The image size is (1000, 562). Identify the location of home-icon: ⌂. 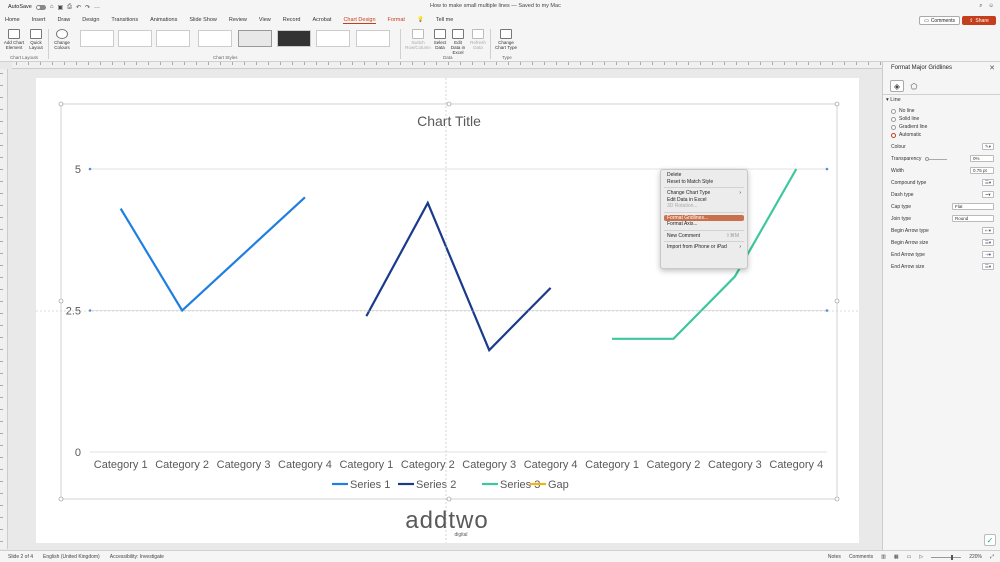
(52, 7).